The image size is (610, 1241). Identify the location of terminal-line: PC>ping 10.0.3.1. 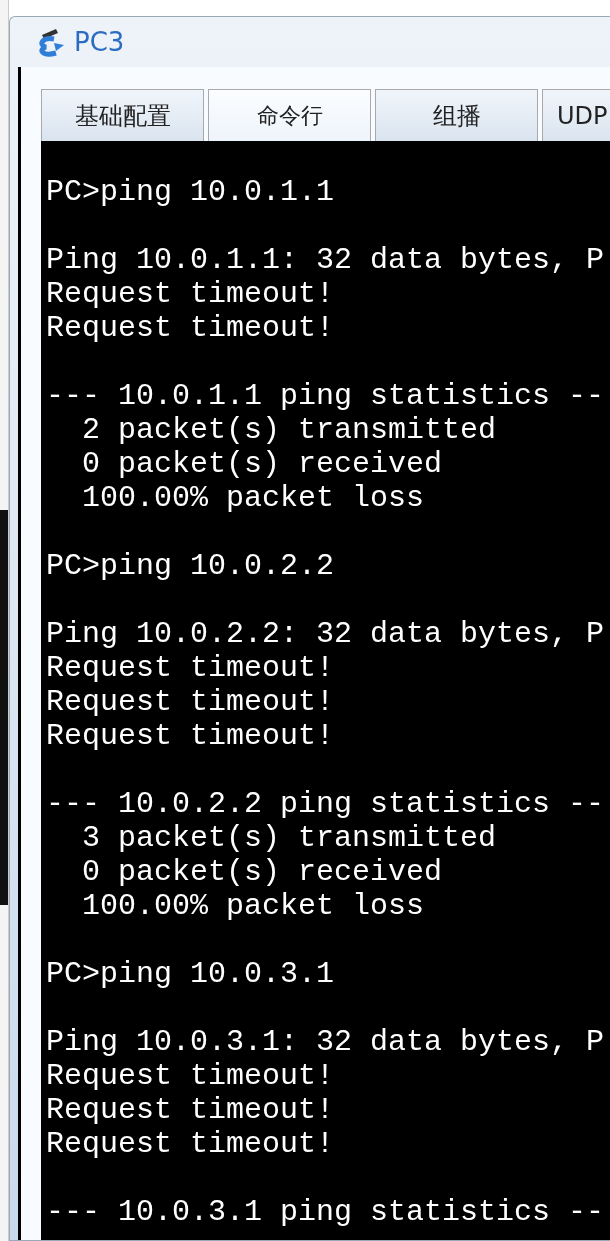
(190, 974).